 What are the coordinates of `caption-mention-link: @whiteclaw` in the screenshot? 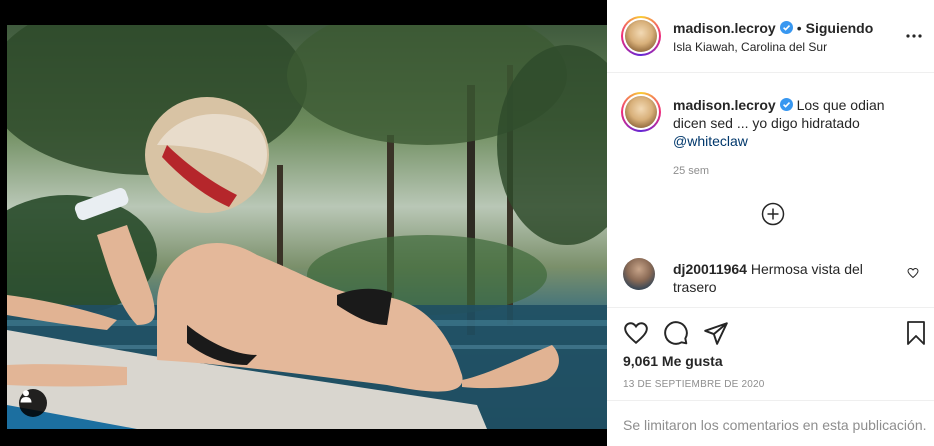 It's located at (710, 141).